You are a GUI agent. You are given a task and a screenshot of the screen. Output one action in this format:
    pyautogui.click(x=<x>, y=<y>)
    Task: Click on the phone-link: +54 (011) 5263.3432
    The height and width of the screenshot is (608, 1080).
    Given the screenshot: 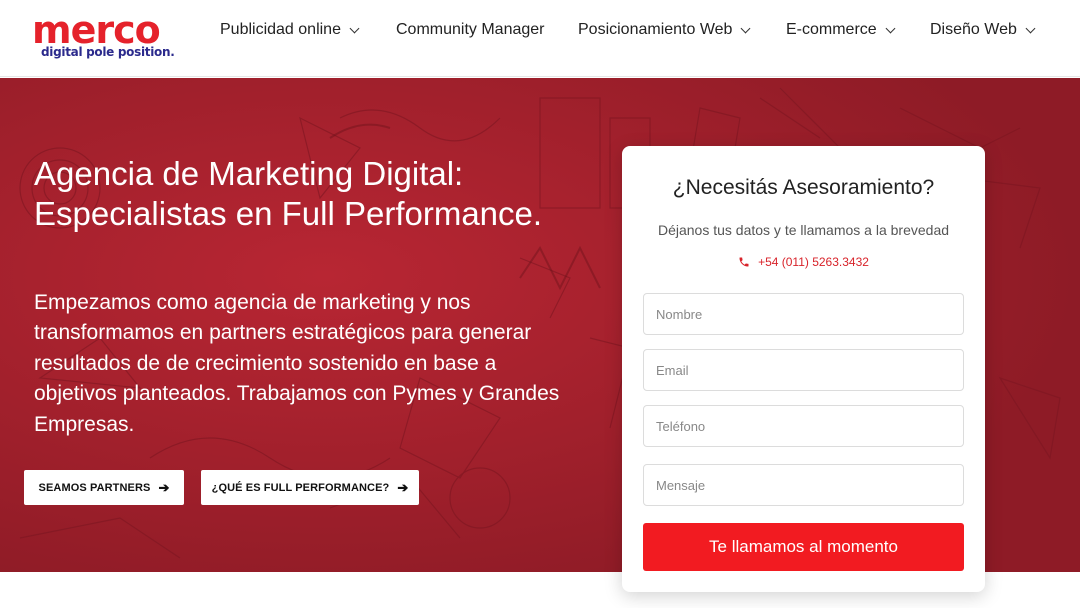 What is the action you would take?
    pyautogui.click(x=803, y=262)
    